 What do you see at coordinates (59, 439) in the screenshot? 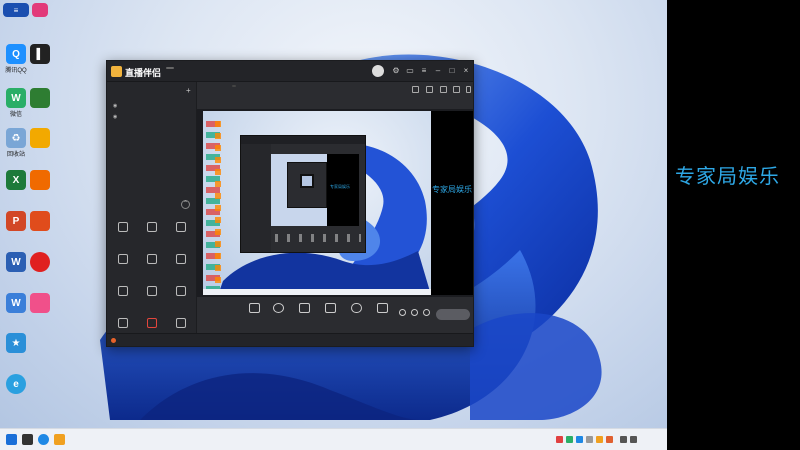
I see `live-companion-taskbar-icon` at bounding box center [59, 439].